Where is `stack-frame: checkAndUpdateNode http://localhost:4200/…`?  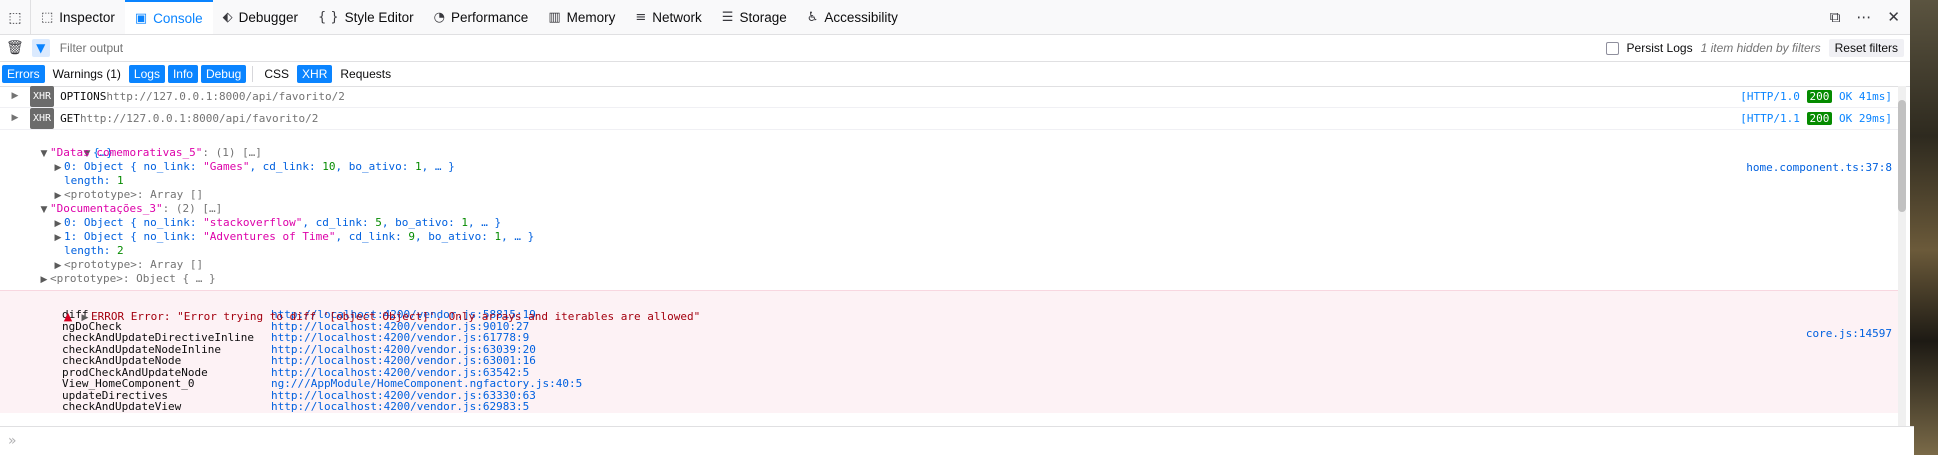 stack-frame: checkAndUpdateNode http://localhost:4200/… is located at coordinates (953, 361).